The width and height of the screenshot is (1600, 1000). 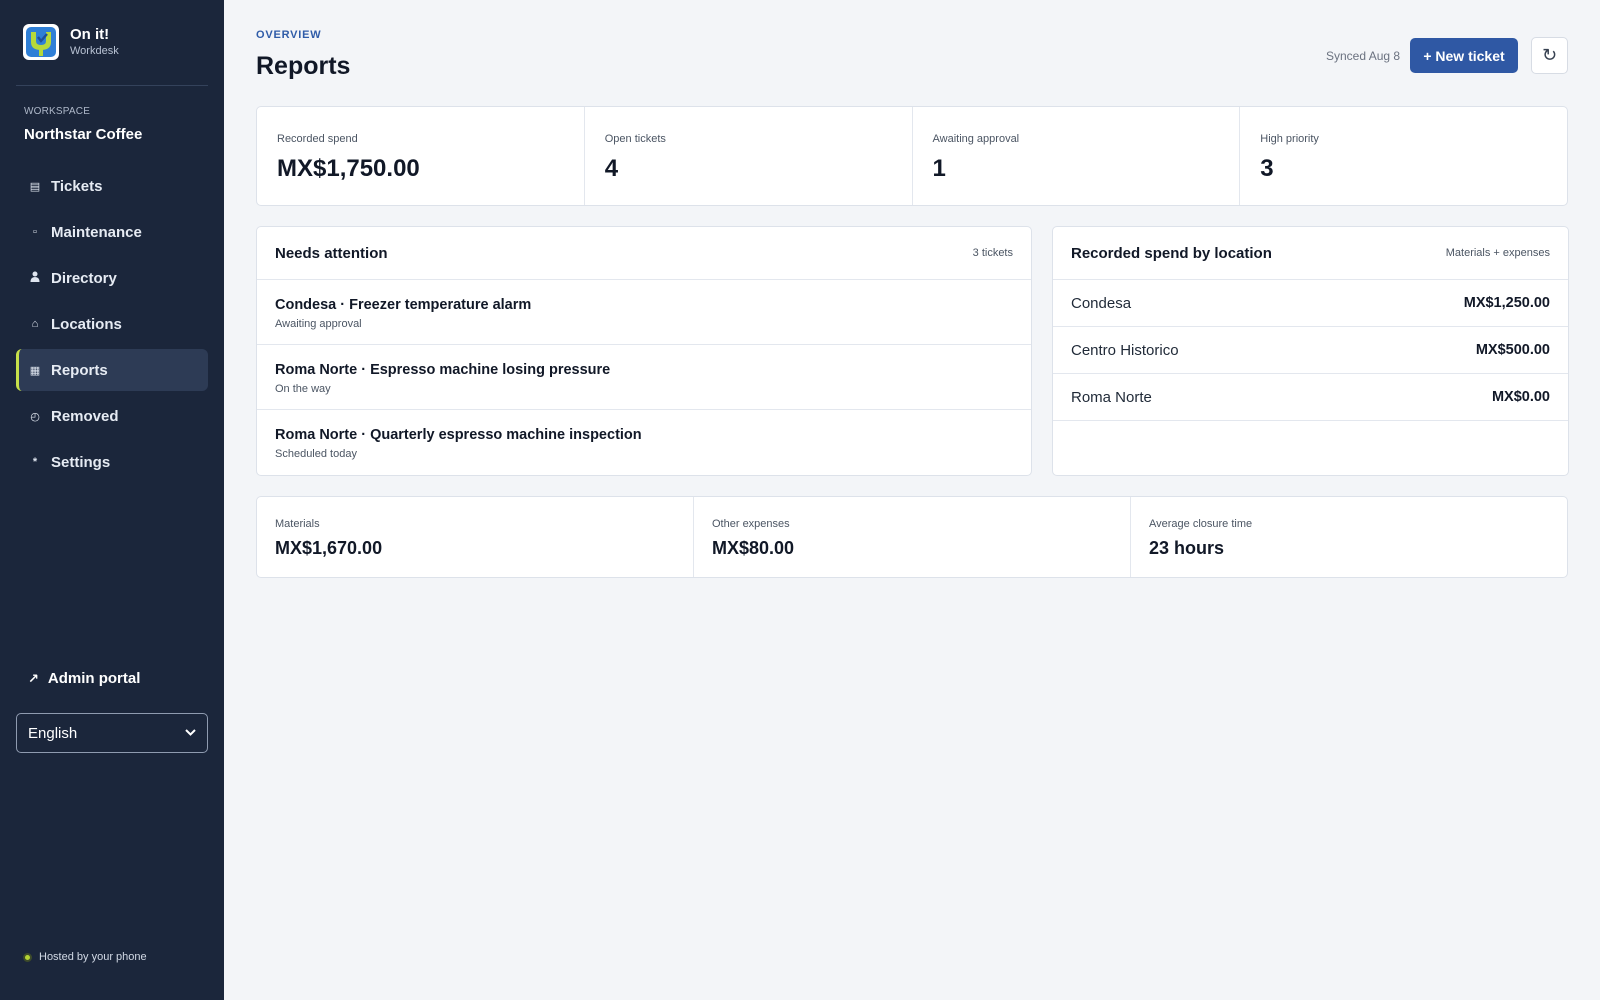 What do you see at coordinates (1111, 397) in the screenshot?
I see `location-name: Roma Norte` at bounding box center [1111, 397].